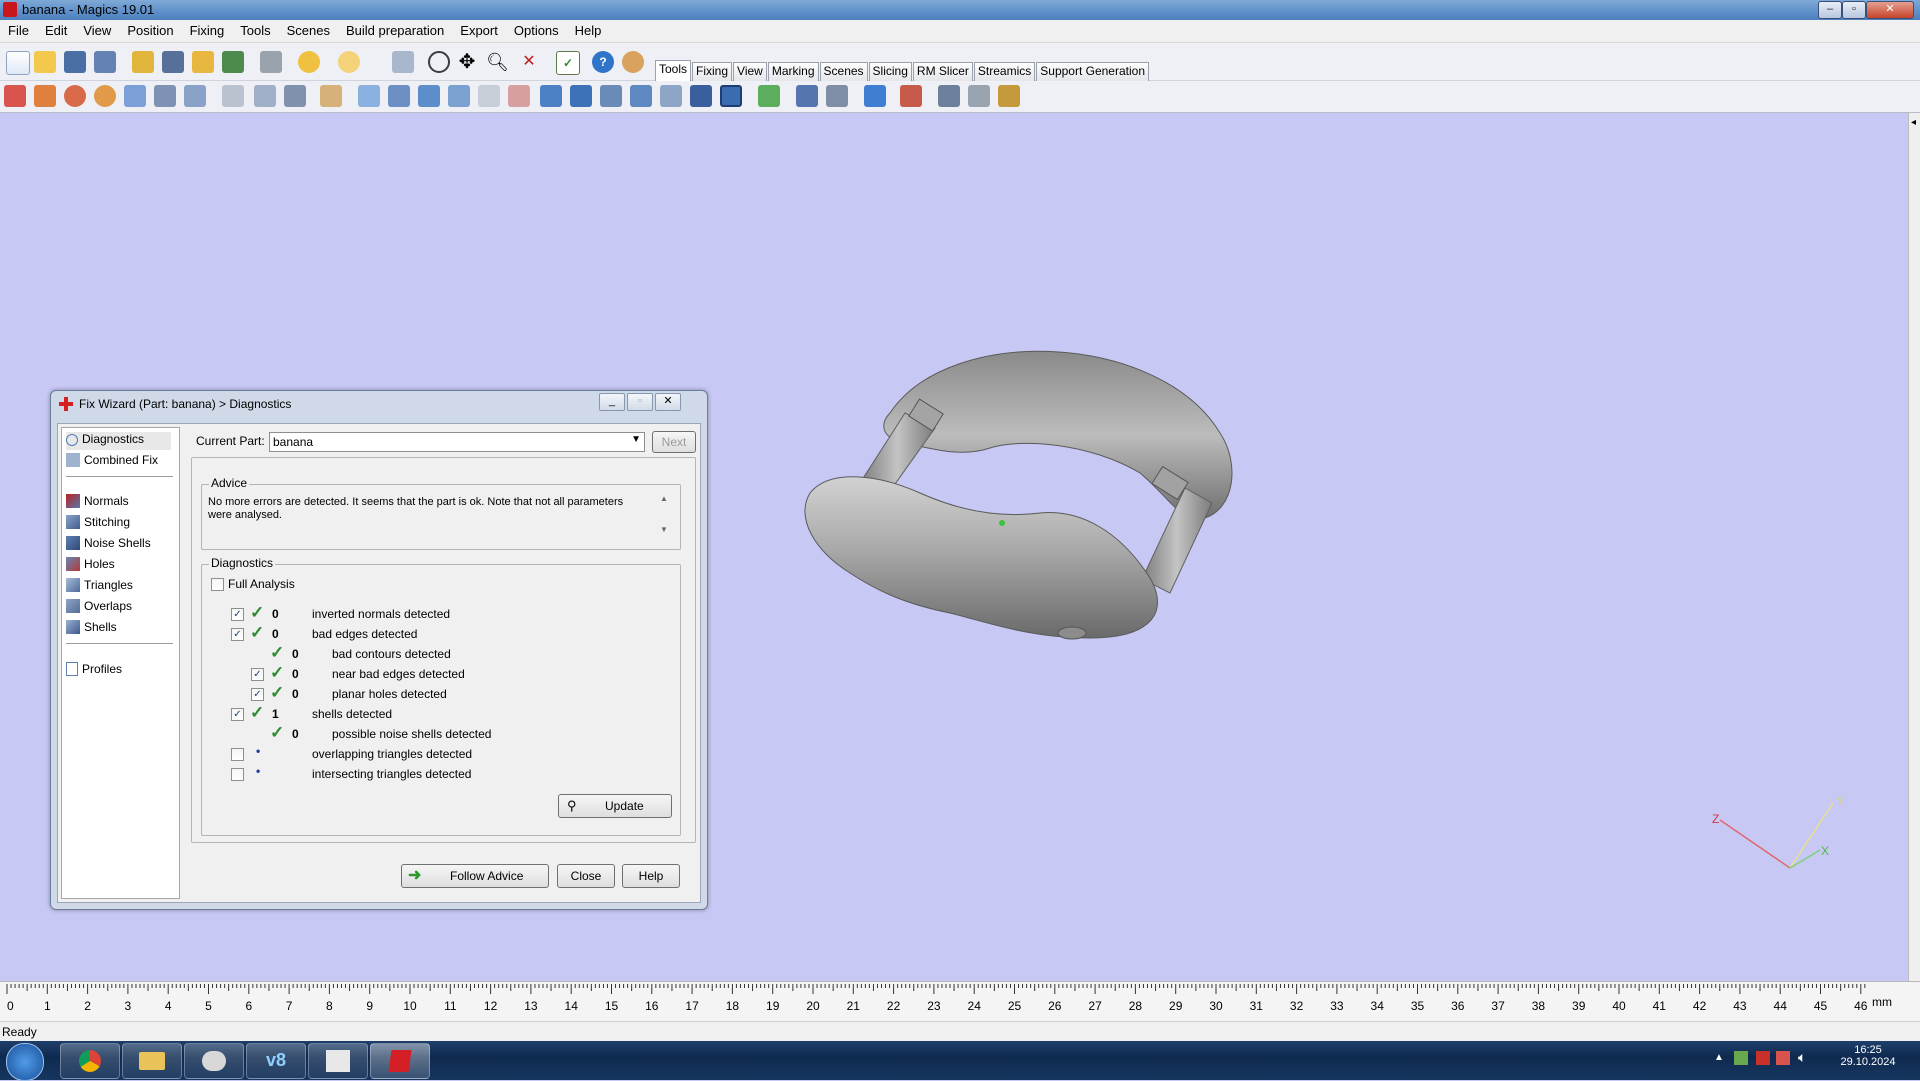 This screenshot has height=1081, width=1920. Describe the element at coordinates (265, 96) in the screenshot. I see `hollow-icon` at that location.